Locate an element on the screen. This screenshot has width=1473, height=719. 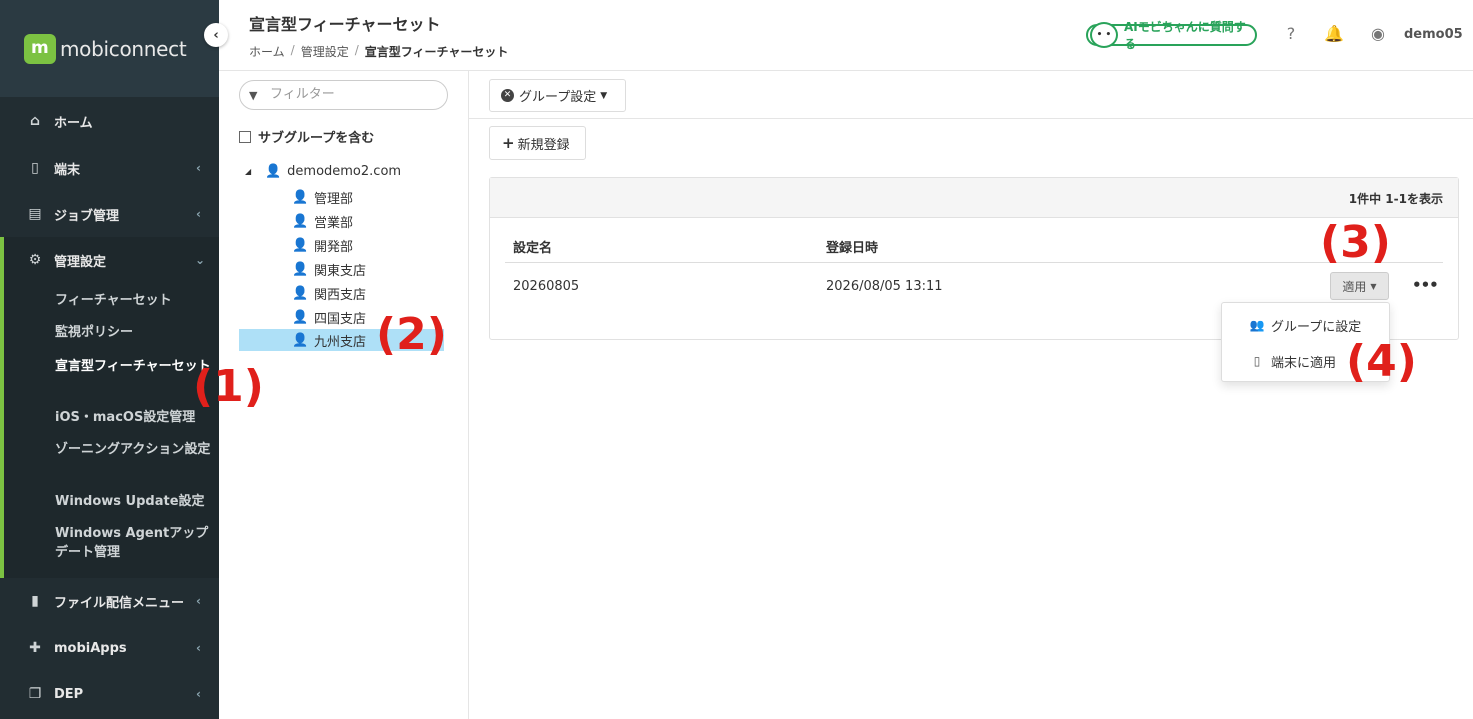
breadcrumb-home: ホーム is located at coordinates (267, 51).